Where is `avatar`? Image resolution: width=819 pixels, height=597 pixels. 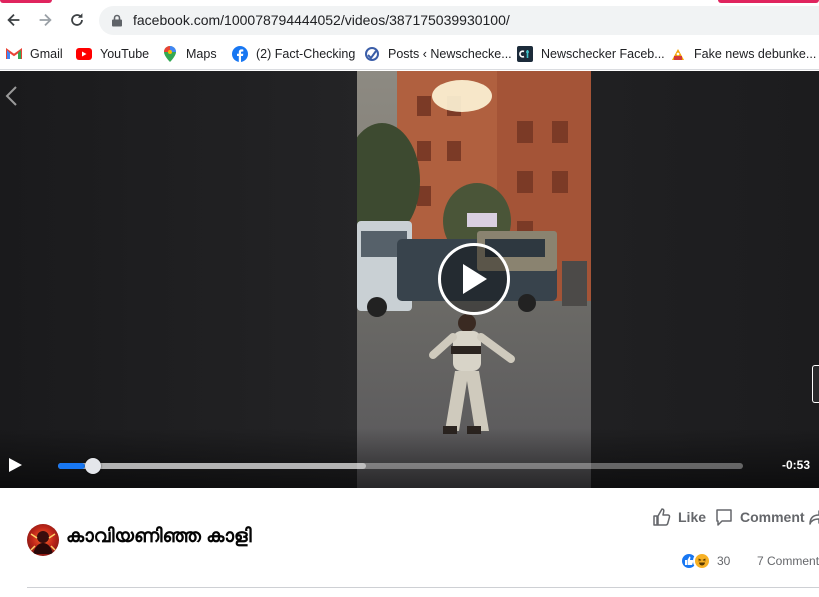
avatar is located at coordinates (43, 540).